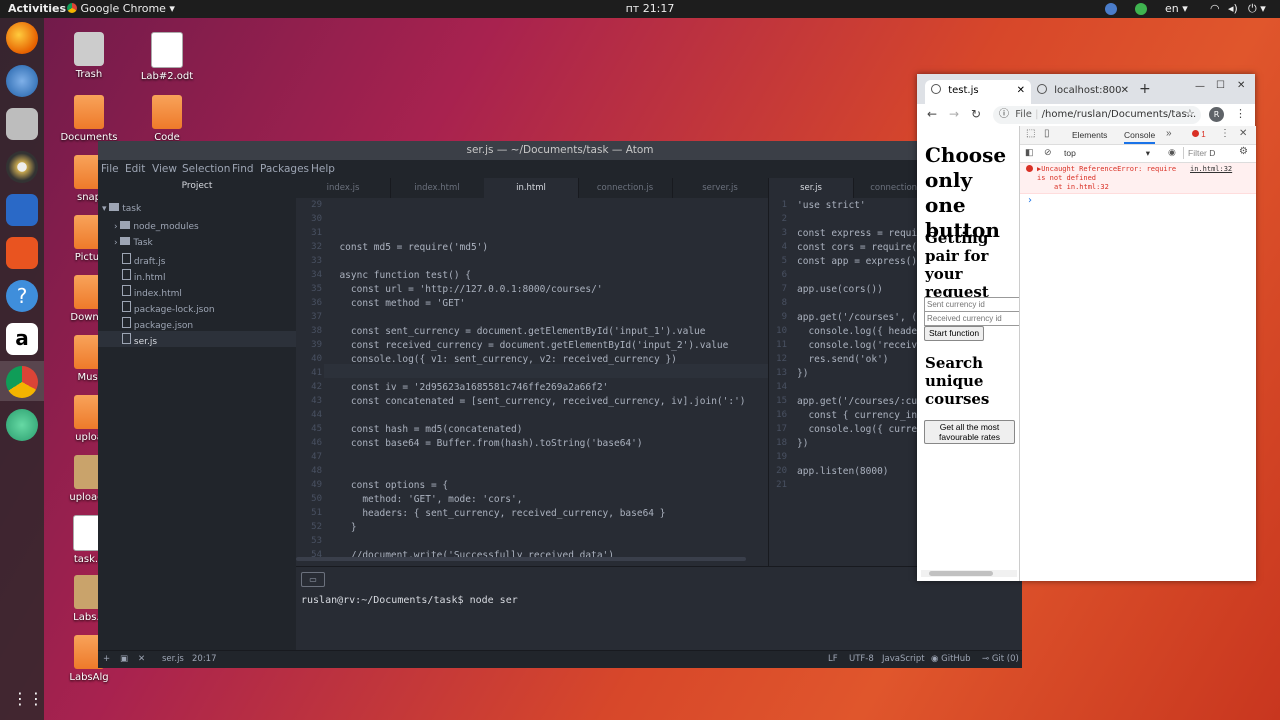 This screenshot has width=1280, height=720. What do you see at coordinates (951, 659) in the screenshot?
I see `status-github: ◉ GitHub` at bounding box center [951, 659].